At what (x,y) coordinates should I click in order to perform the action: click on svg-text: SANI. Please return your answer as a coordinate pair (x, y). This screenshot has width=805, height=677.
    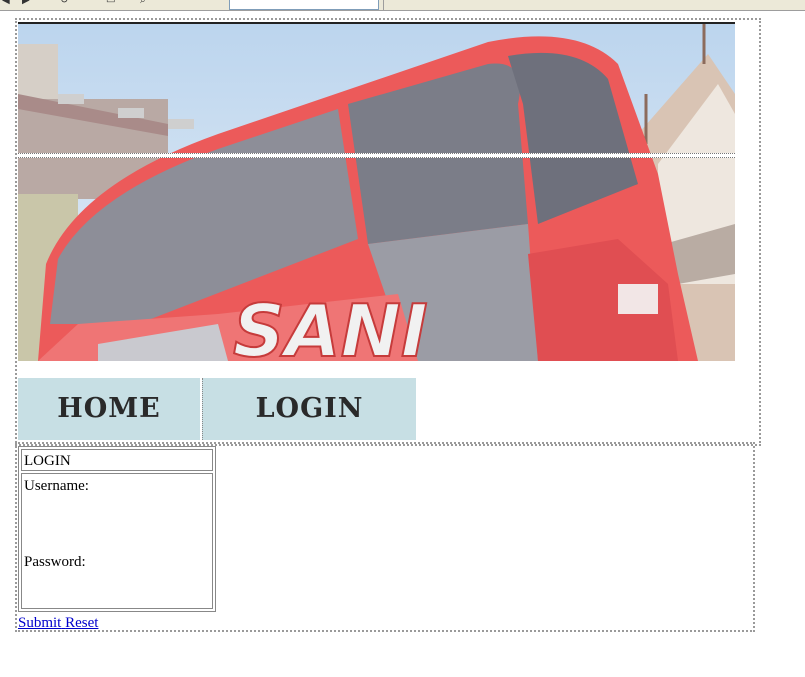
    Looking at the image, I should click on (330, 325).